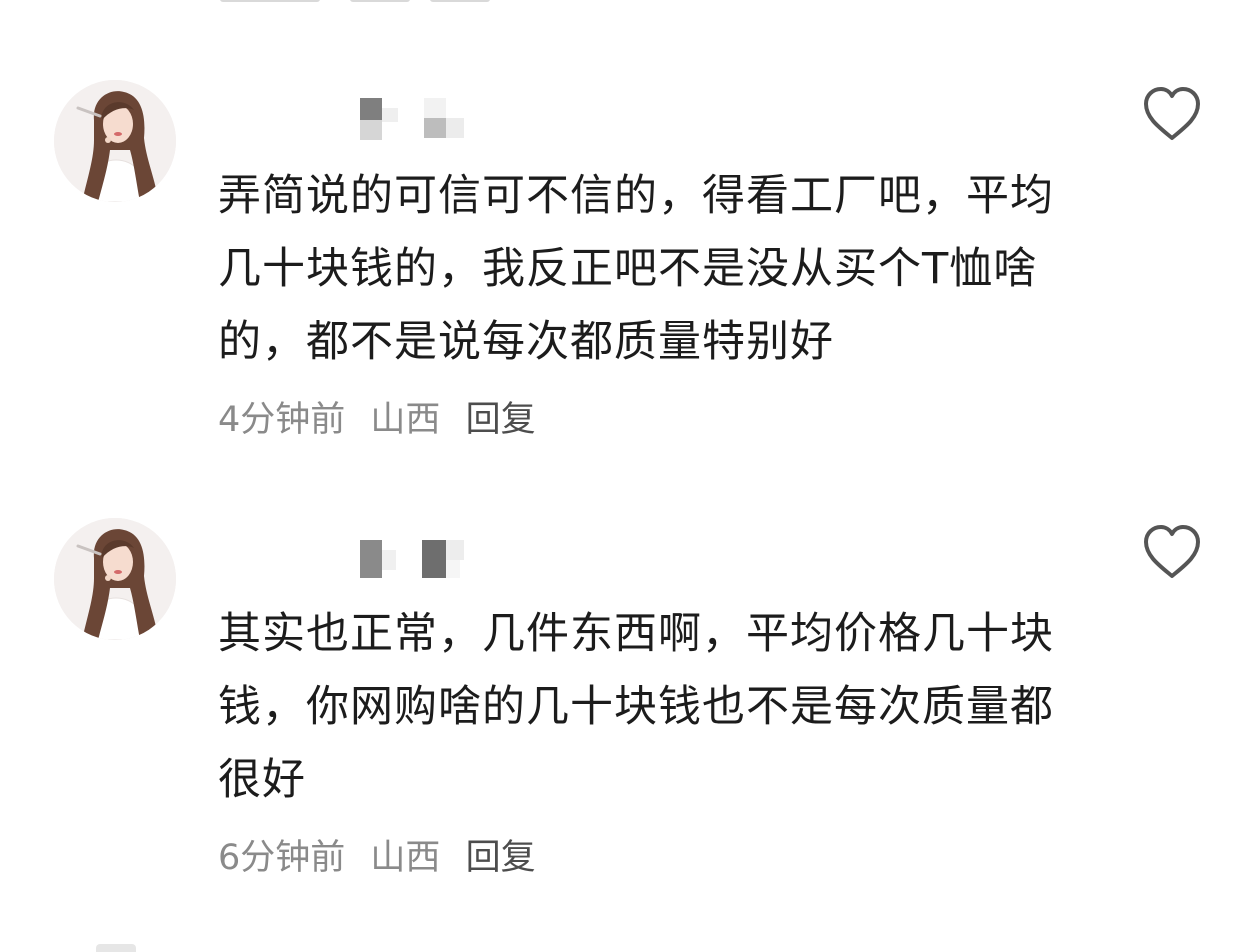 The height and width of the screenshot is (952, 1260). Describe the element at coordinates (116, 948) in the screenshot. I see `next-comment-avatar-remnant` at that location.